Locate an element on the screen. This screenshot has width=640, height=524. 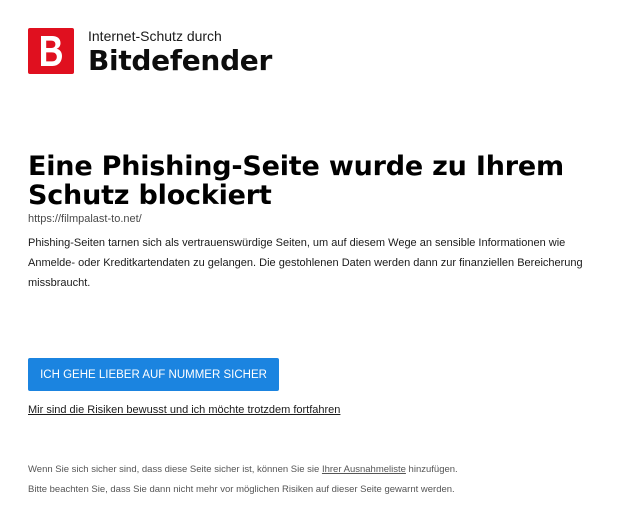
go-back-safely-button: ICH GEHE LIEBER AUF NUMMER SICHER is located at coordinates (153, 374).